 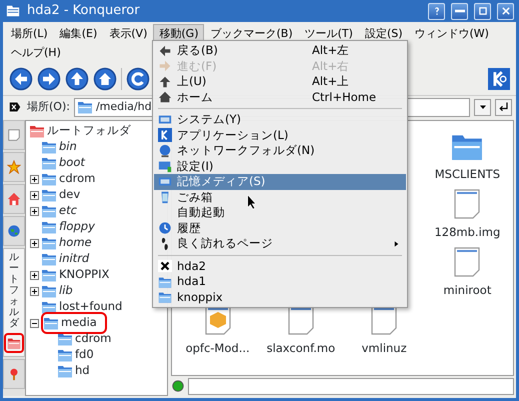 I want to click on menu-item: ヘルプ(H), so click(x=36, y=52).